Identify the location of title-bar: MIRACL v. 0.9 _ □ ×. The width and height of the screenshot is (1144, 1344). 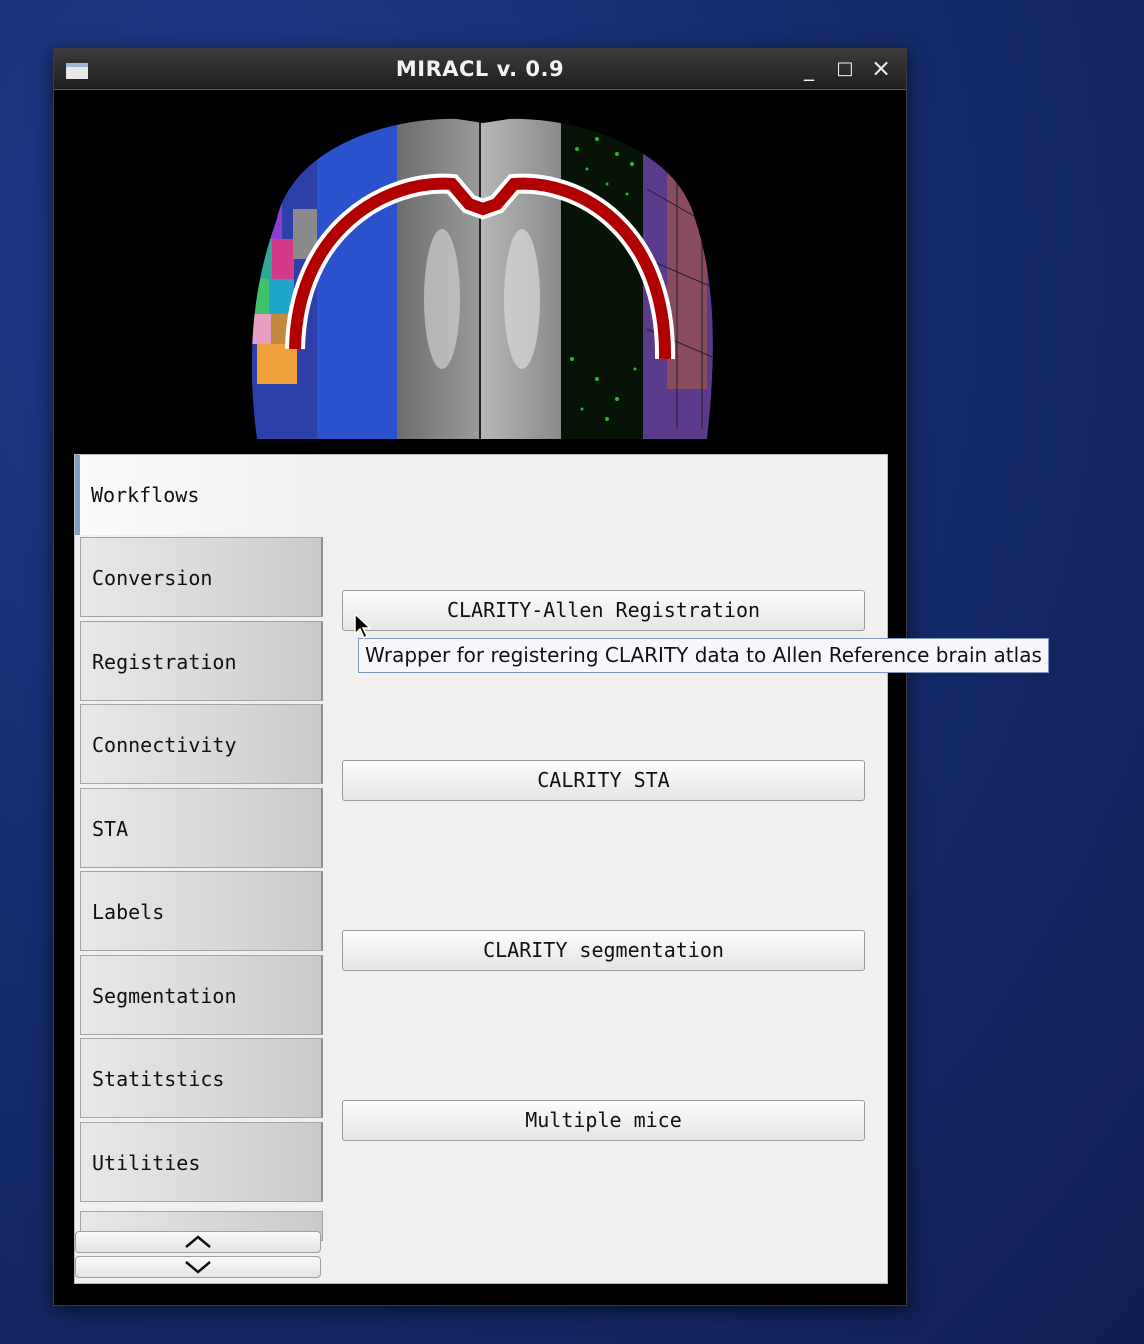
(480, 69).